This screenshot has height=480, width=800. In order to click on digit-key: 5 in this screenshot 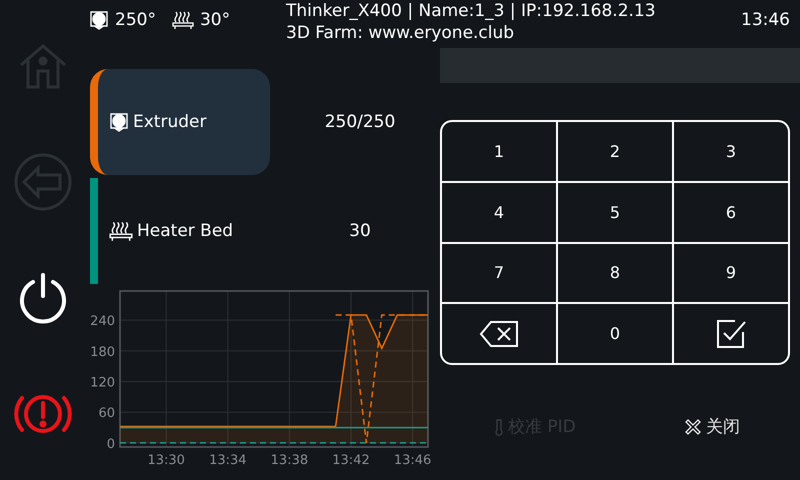, I will do `click(615, 212)`.